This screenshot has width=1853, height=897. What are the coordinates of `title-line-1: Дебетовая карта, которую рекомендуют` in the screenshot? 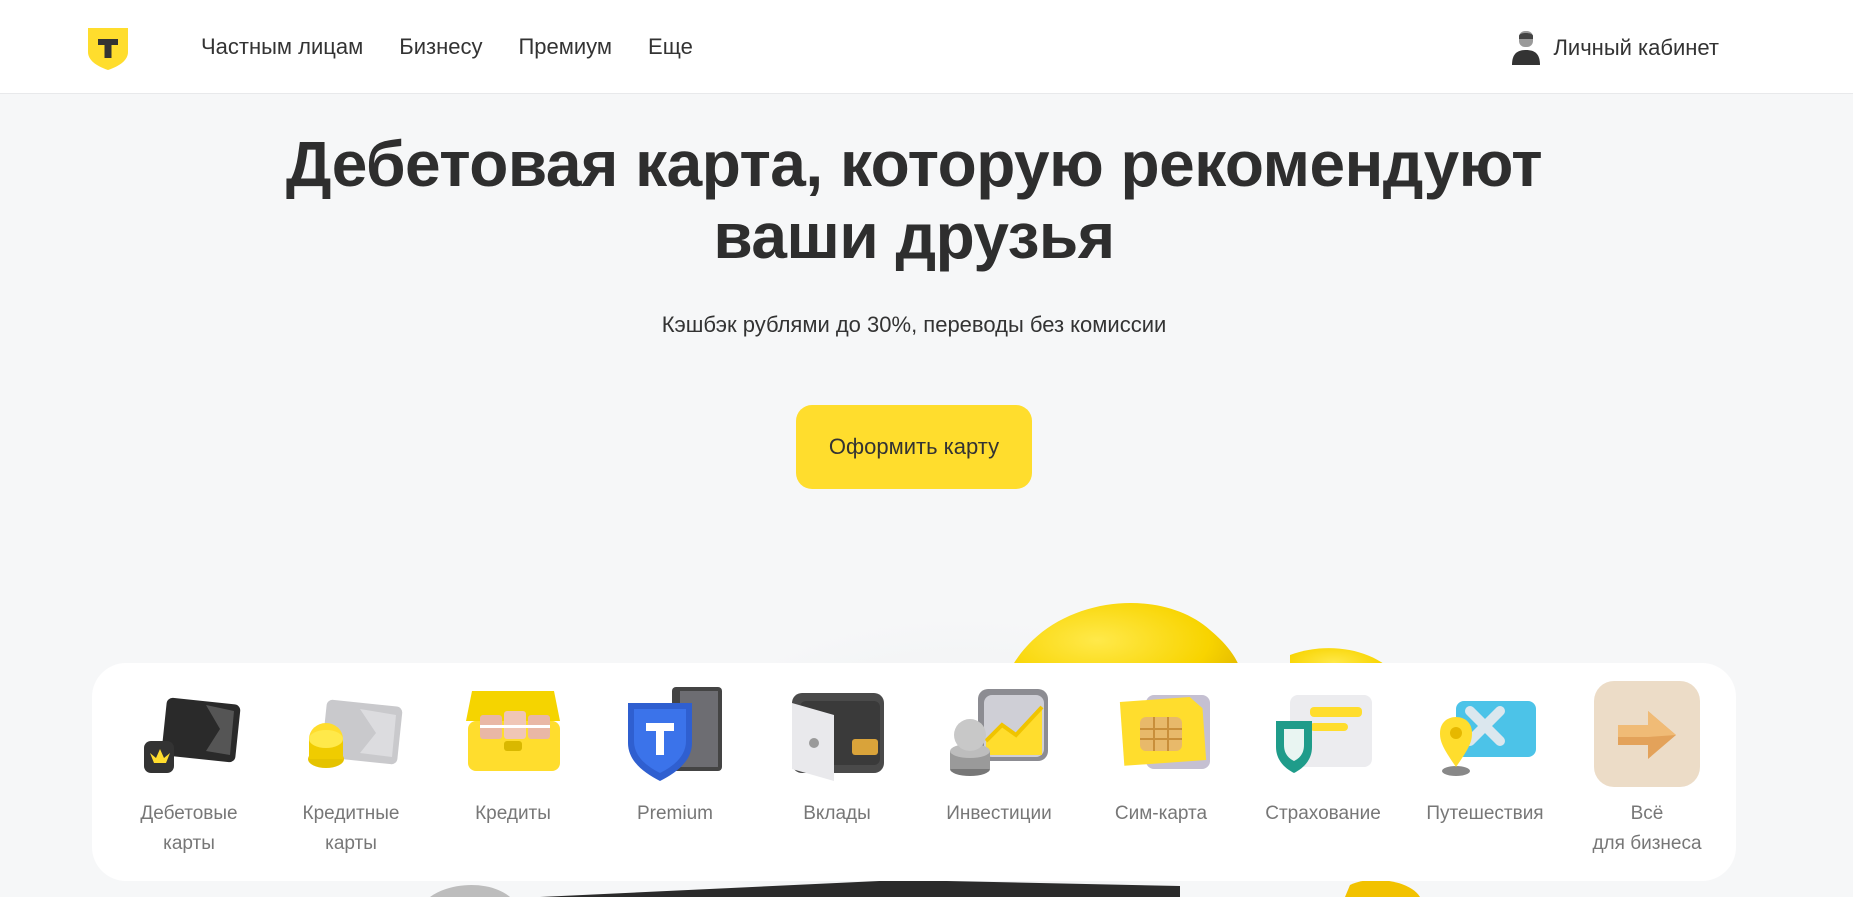 It's located at (914, 164).